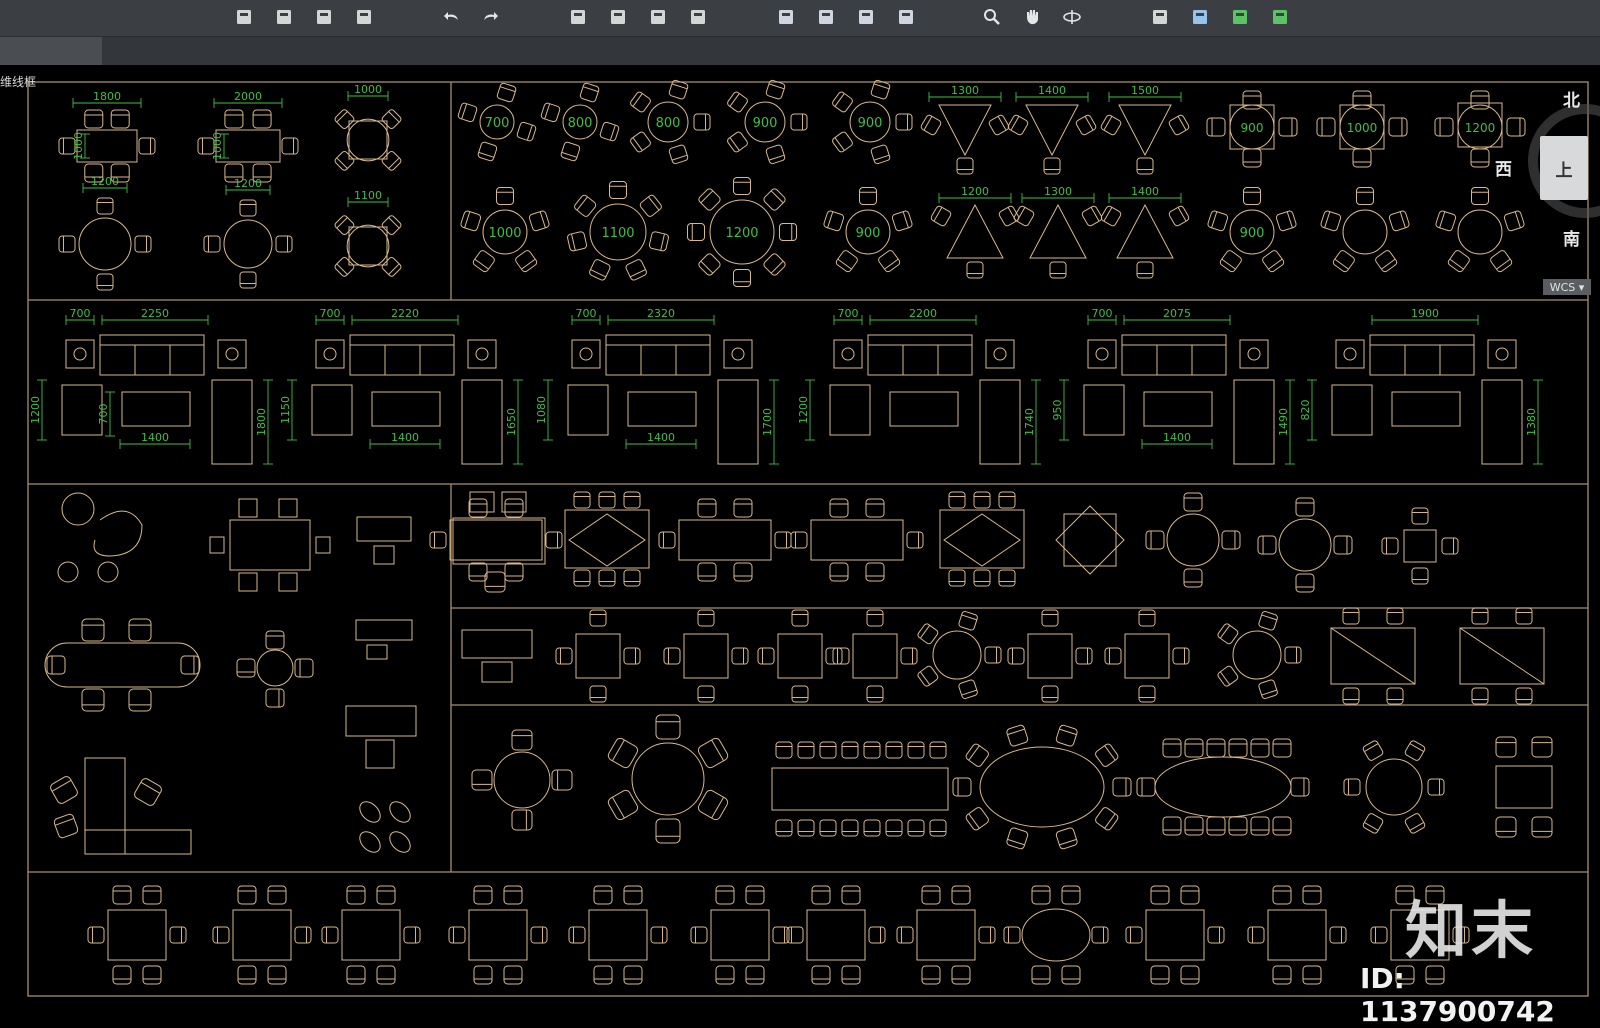  I want to click on print-icon, so click(578, 17).